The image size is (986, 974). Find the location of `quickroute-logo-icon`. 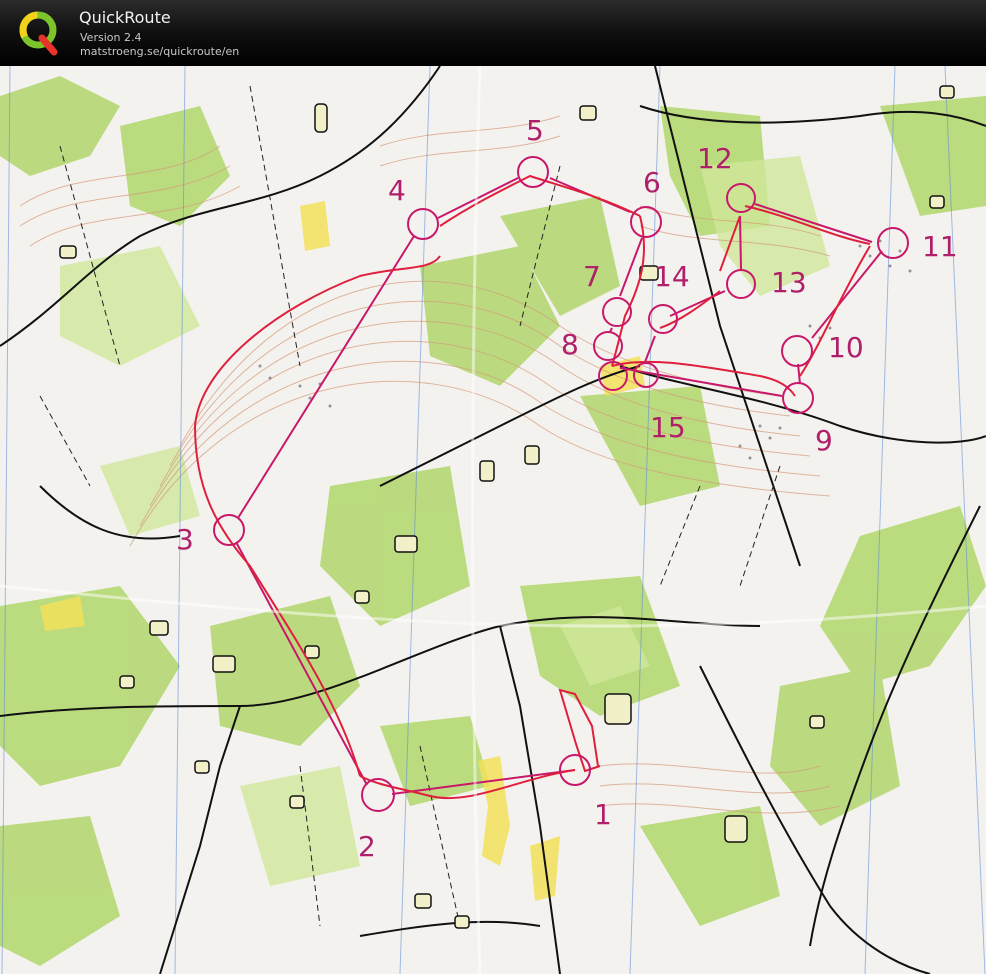

quickroute-logo-icon is located at coordinates (38, 33).